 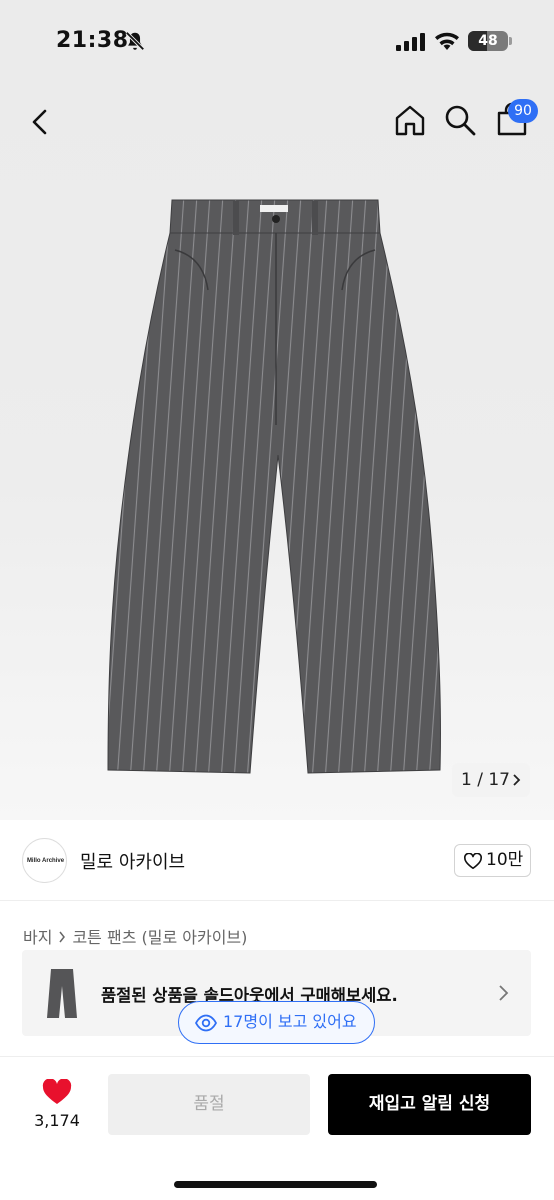 What do you see at coordinates (429, 1104) in the screenshot?
I see `restock-alert-button: 재입고 알림 신청` at bounding box center [429, 1104].